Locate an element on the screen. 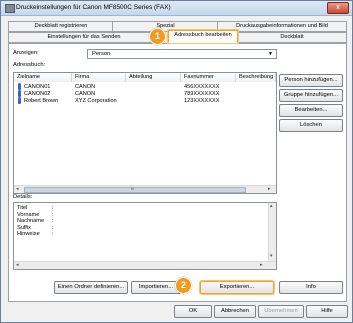 This screenshot has height=323, width=353. table-row: Robert Brown XYZ Corporation 123XXXXXXX is located at coordinates (145, 101).